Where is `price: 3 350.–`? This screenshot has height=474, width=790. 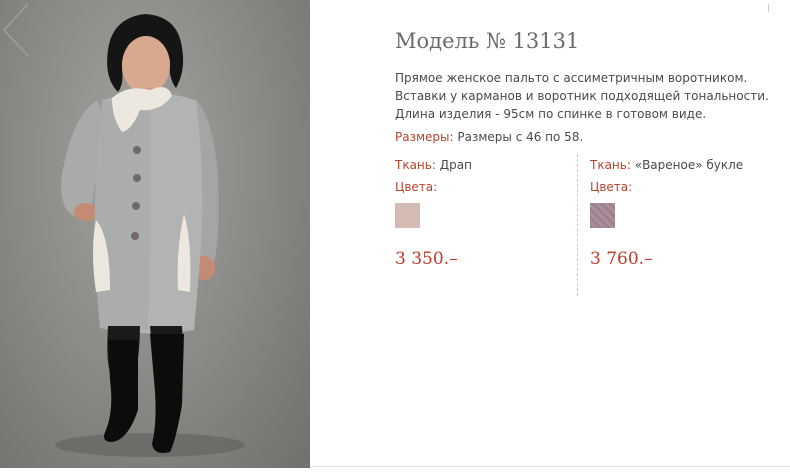
price: 3 350.– is located at coordinates (426, 259).